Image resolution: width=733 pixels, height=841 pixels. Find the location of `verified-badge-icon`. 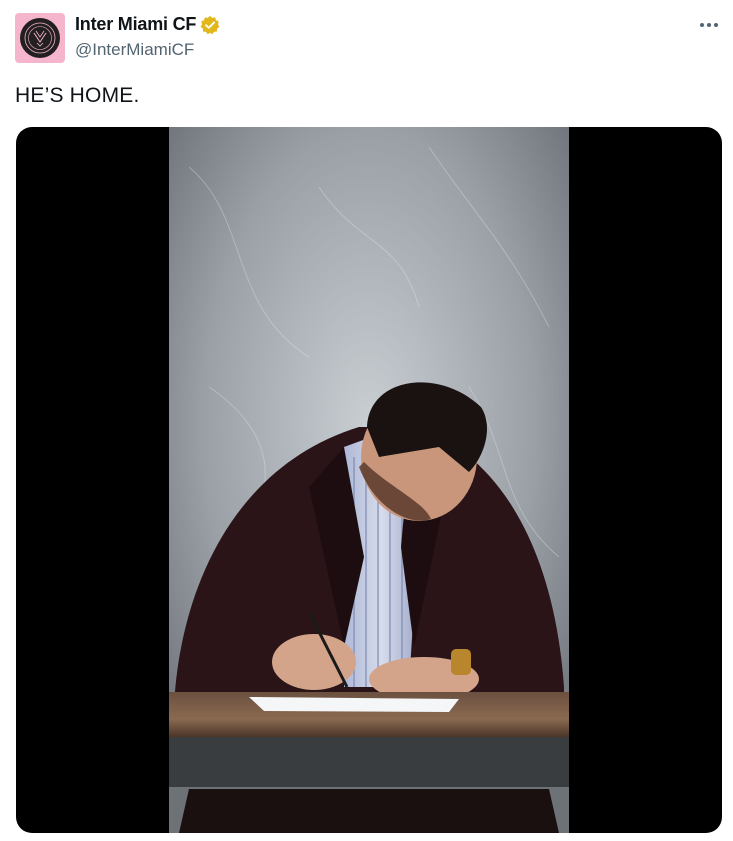

verified-badge-icon is located at coordinates (210, 25).